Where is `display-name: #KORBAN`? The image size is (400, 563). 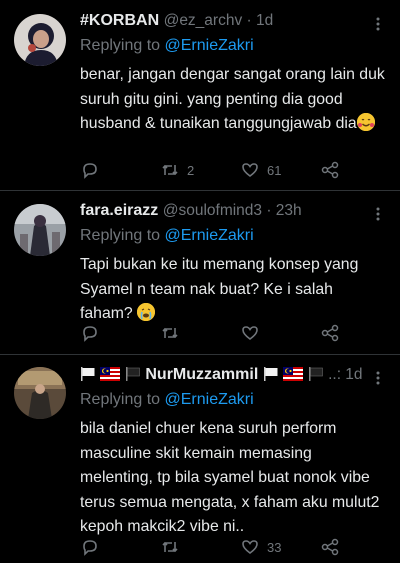
display-name: #KORBAN is located at coordinates (119, 20).